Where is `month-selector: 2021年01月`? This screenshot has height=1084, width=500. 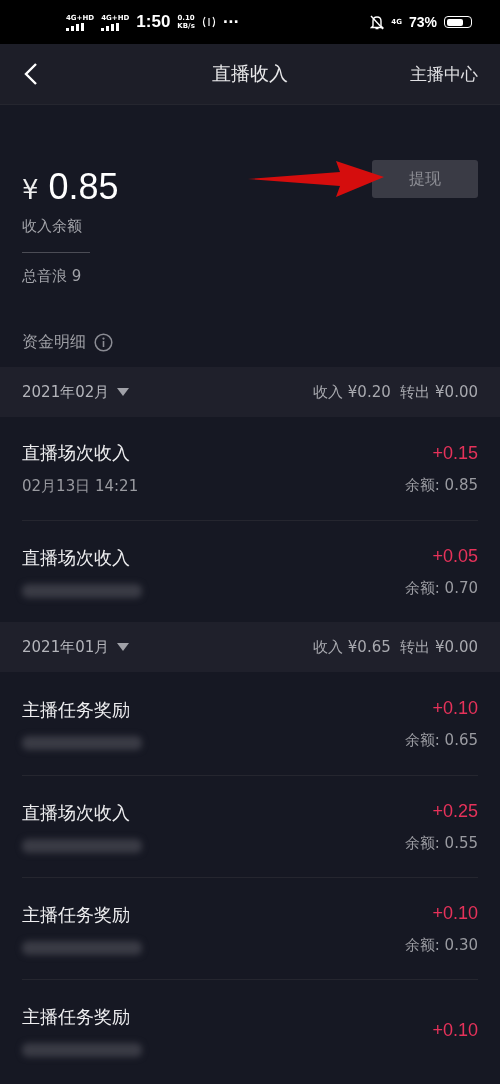 month-selector: 2021年01月 is located at coordinates (66, 647).